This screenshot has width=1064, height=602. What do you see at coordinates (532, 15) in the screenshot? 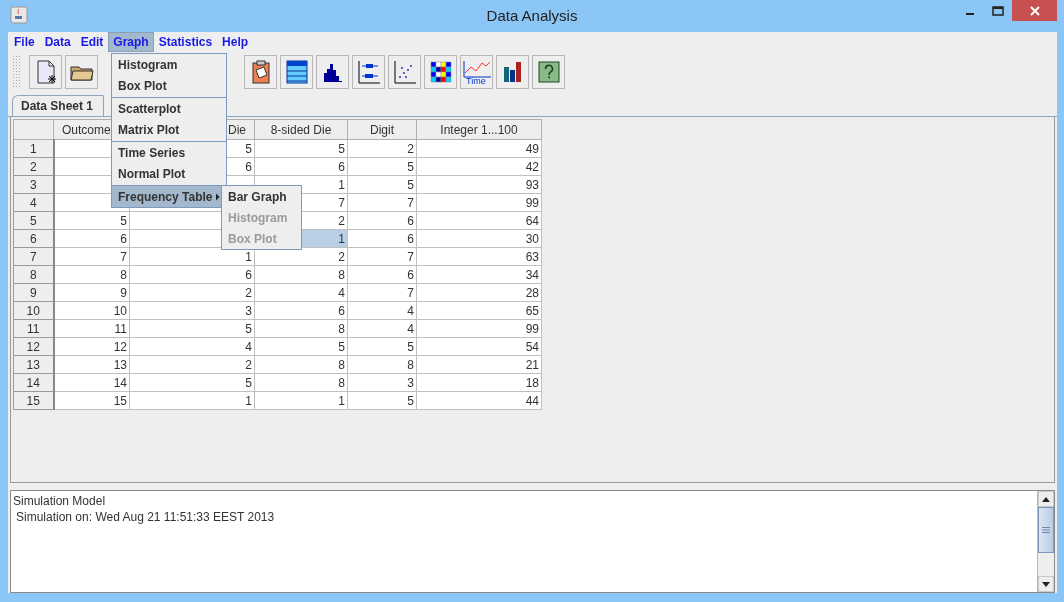
I see `window-title: Data Analysis` at bounding box center [532, 15].